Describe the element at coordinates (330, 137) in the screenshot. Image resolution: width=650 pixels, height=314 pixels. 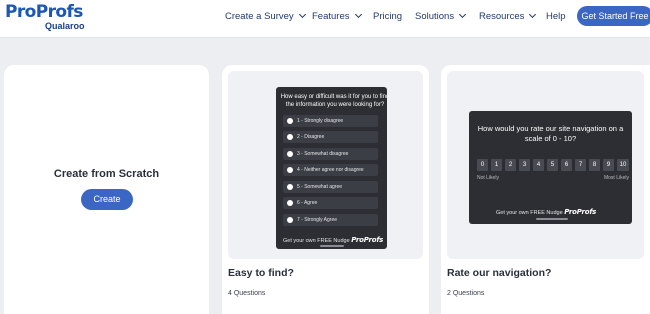
I see `answer-option: 2 - Disagree` at that location.